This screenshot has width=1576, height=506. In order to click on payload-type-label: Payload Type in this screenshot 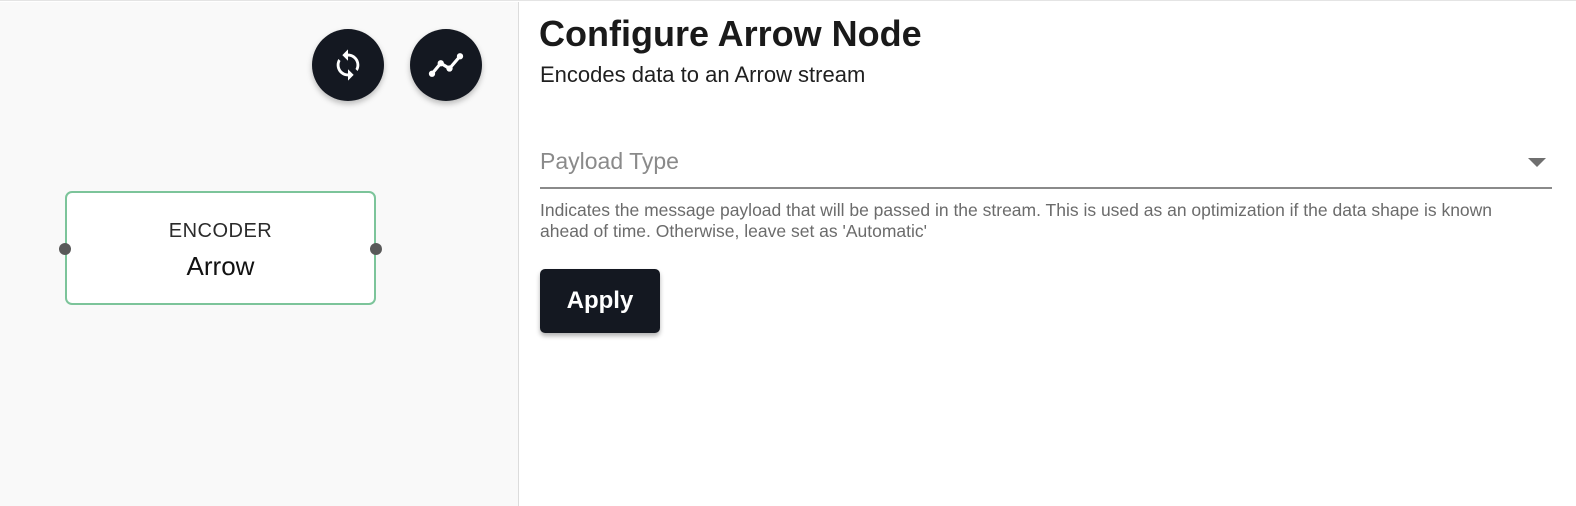, I will do `click(609, 161)`.